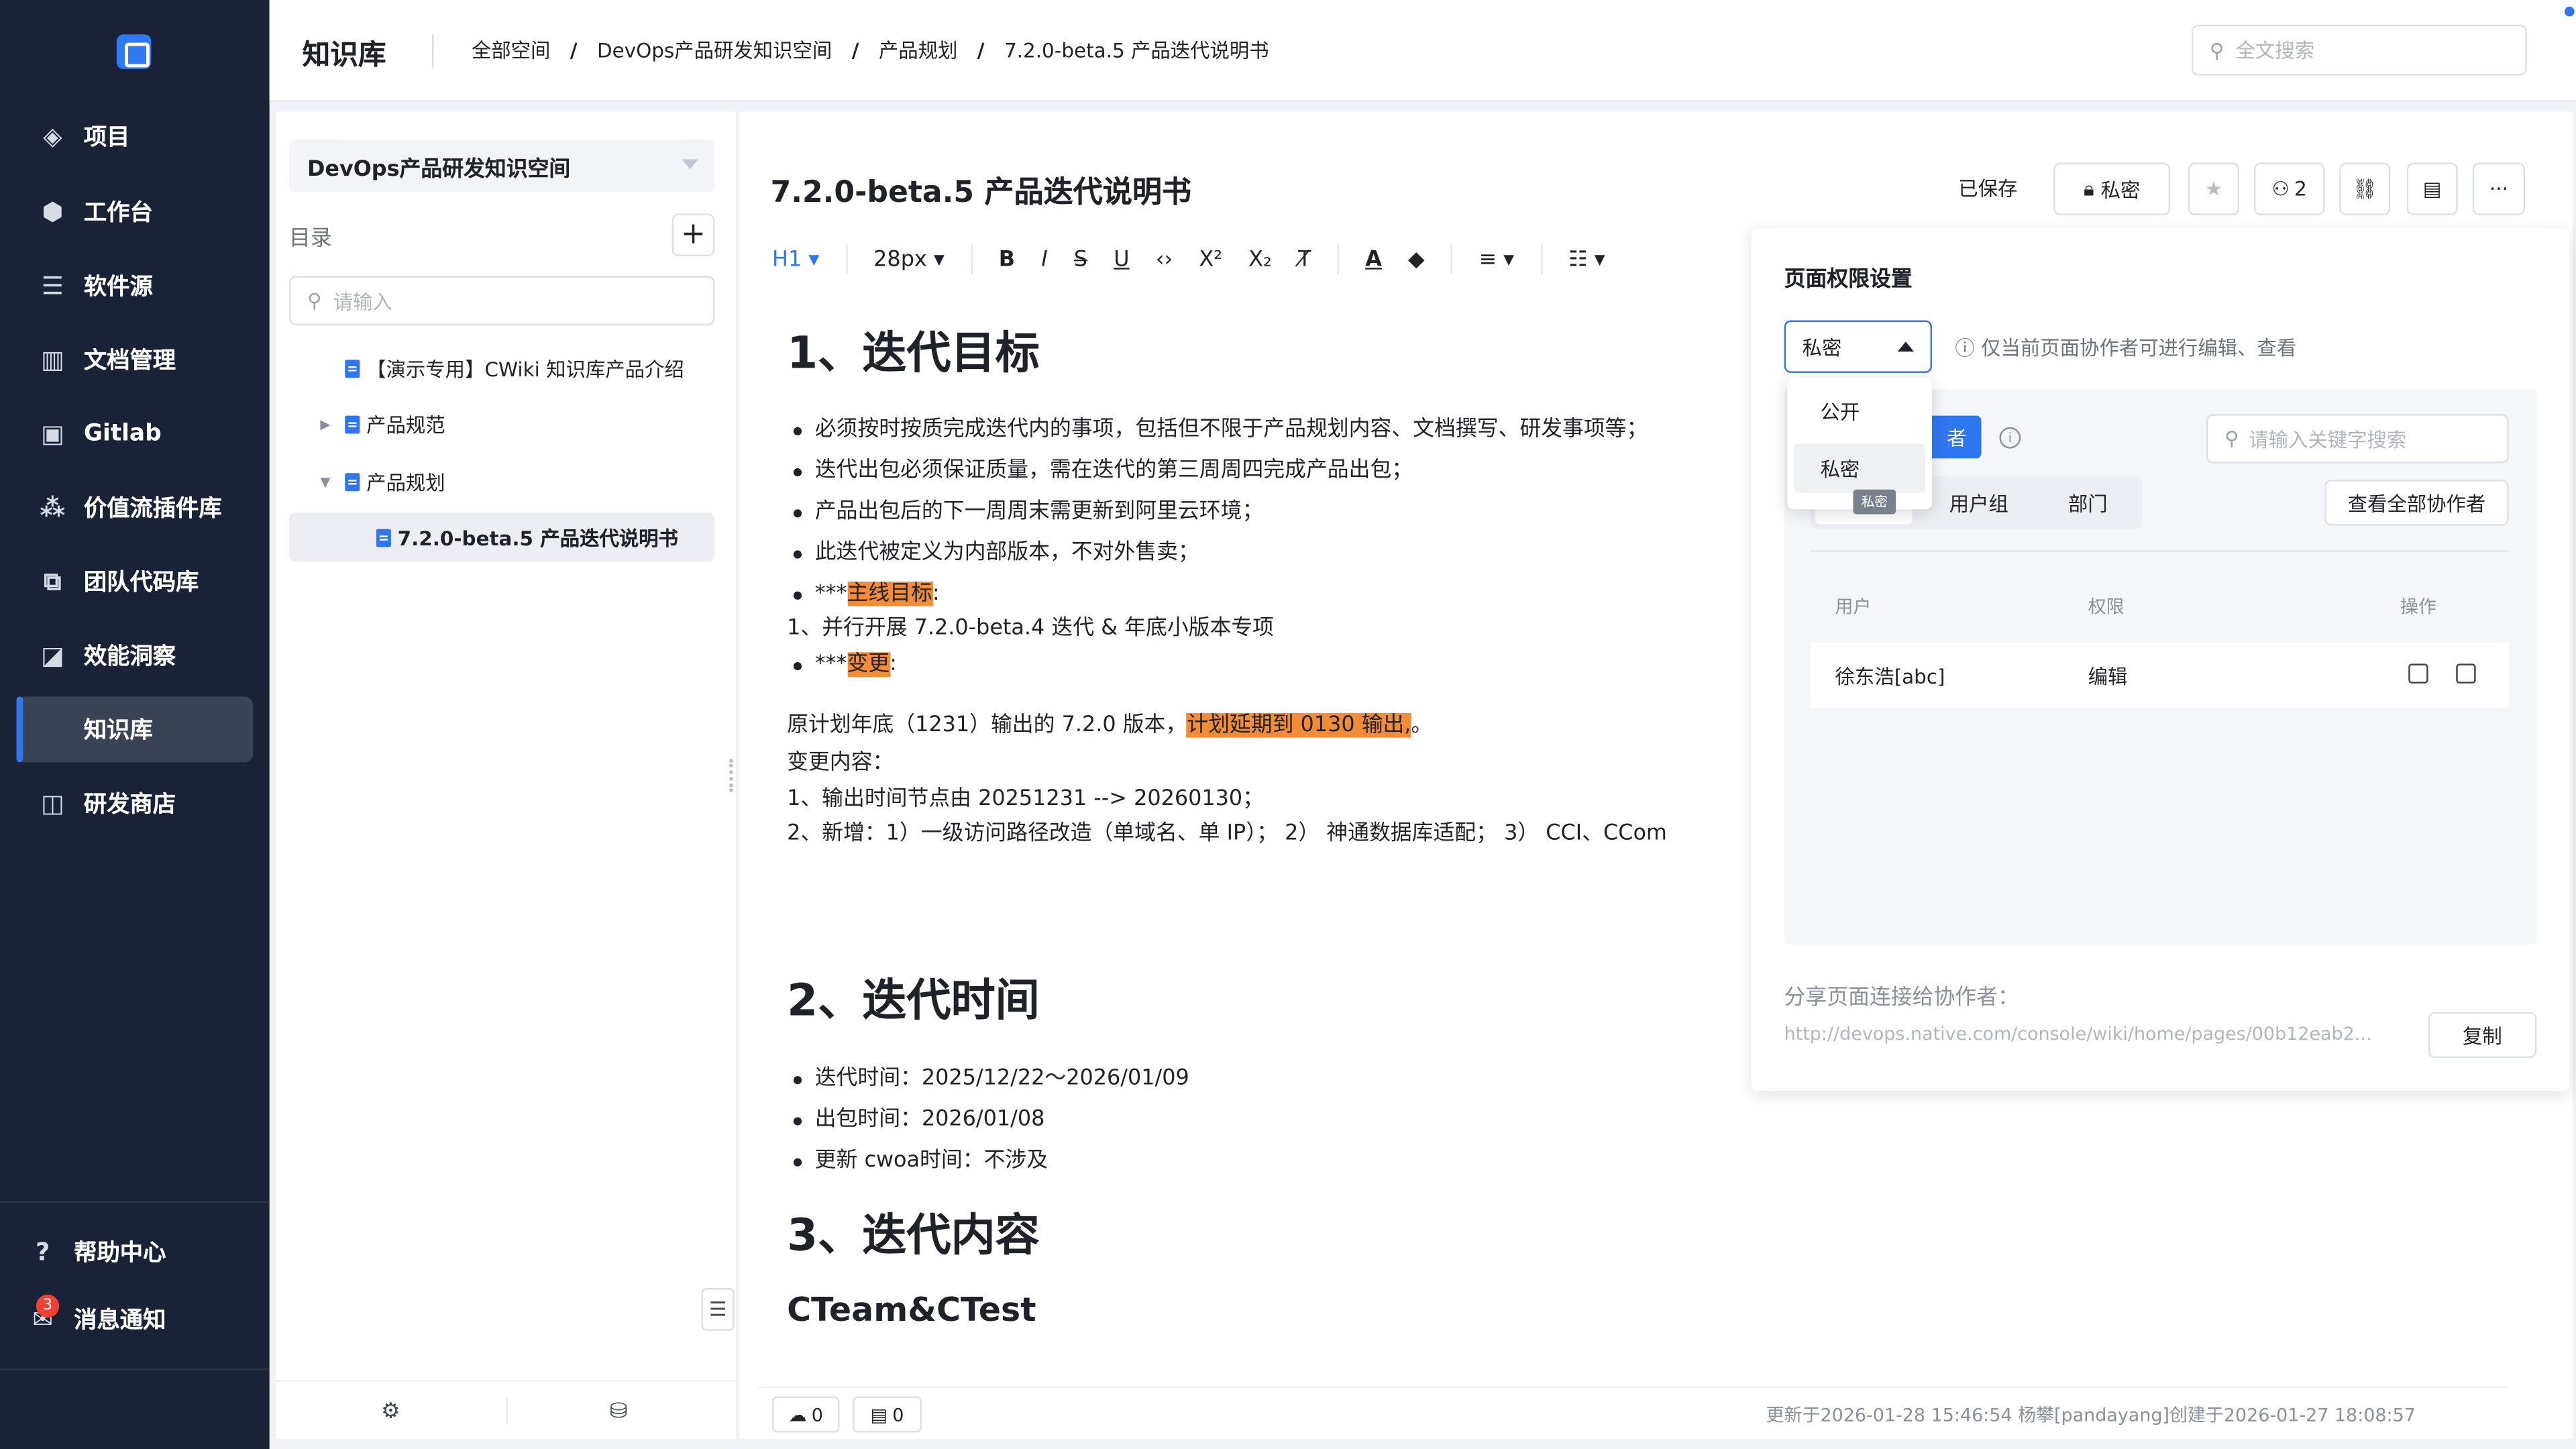 This screenshot has height=1449, width=2576. Describe the element at coordinates (2159, 551) in the screenshot. I see `table-divider` at that location.